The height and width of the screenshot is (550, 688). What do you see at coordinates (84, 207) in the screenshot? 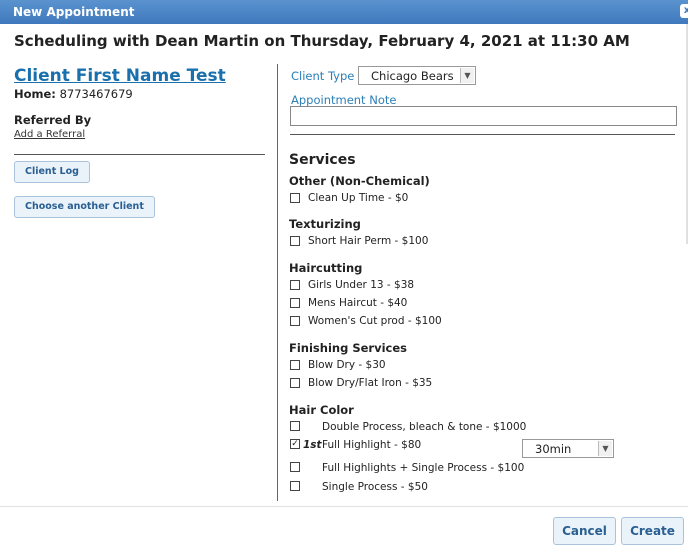
I see `choose-client-button: Choose another Client` at bounding box center [84, 207].